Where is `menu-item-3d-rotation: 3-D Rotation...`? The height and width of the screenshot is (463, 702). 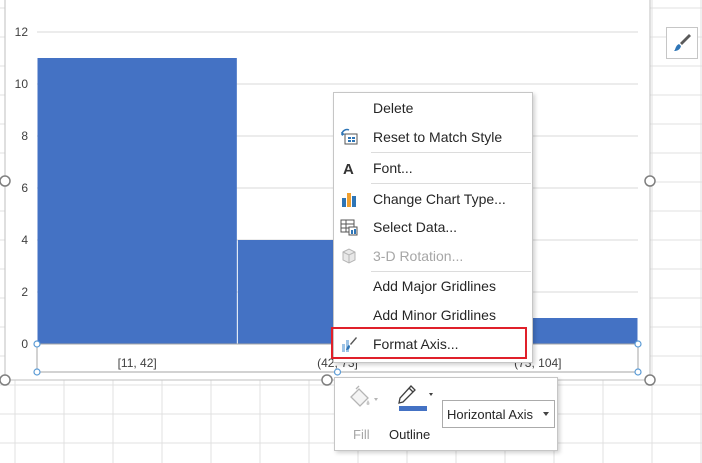 menu-item-3d-rotation: 3-D Rotation... is located at coordinates (433, 256).